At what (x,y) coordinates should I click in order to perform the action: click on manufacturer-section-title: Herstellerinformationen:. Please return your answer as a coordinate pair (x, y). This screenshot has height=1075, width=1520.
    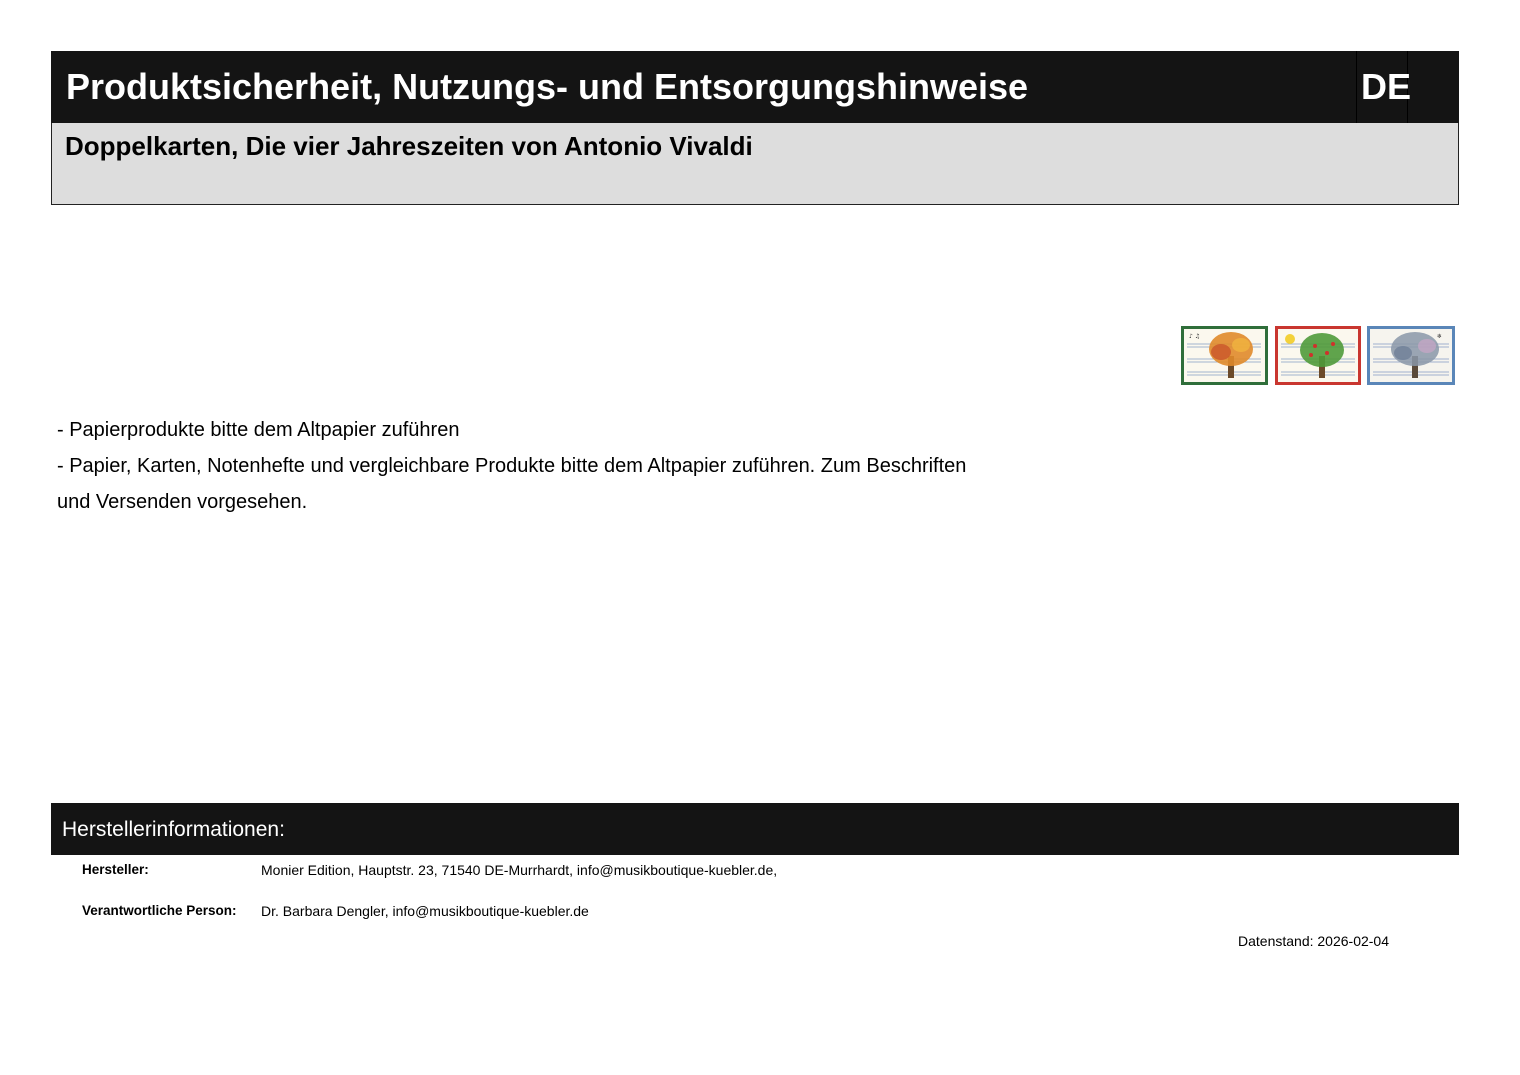
    Looking at the image, I should click on (173, 829).